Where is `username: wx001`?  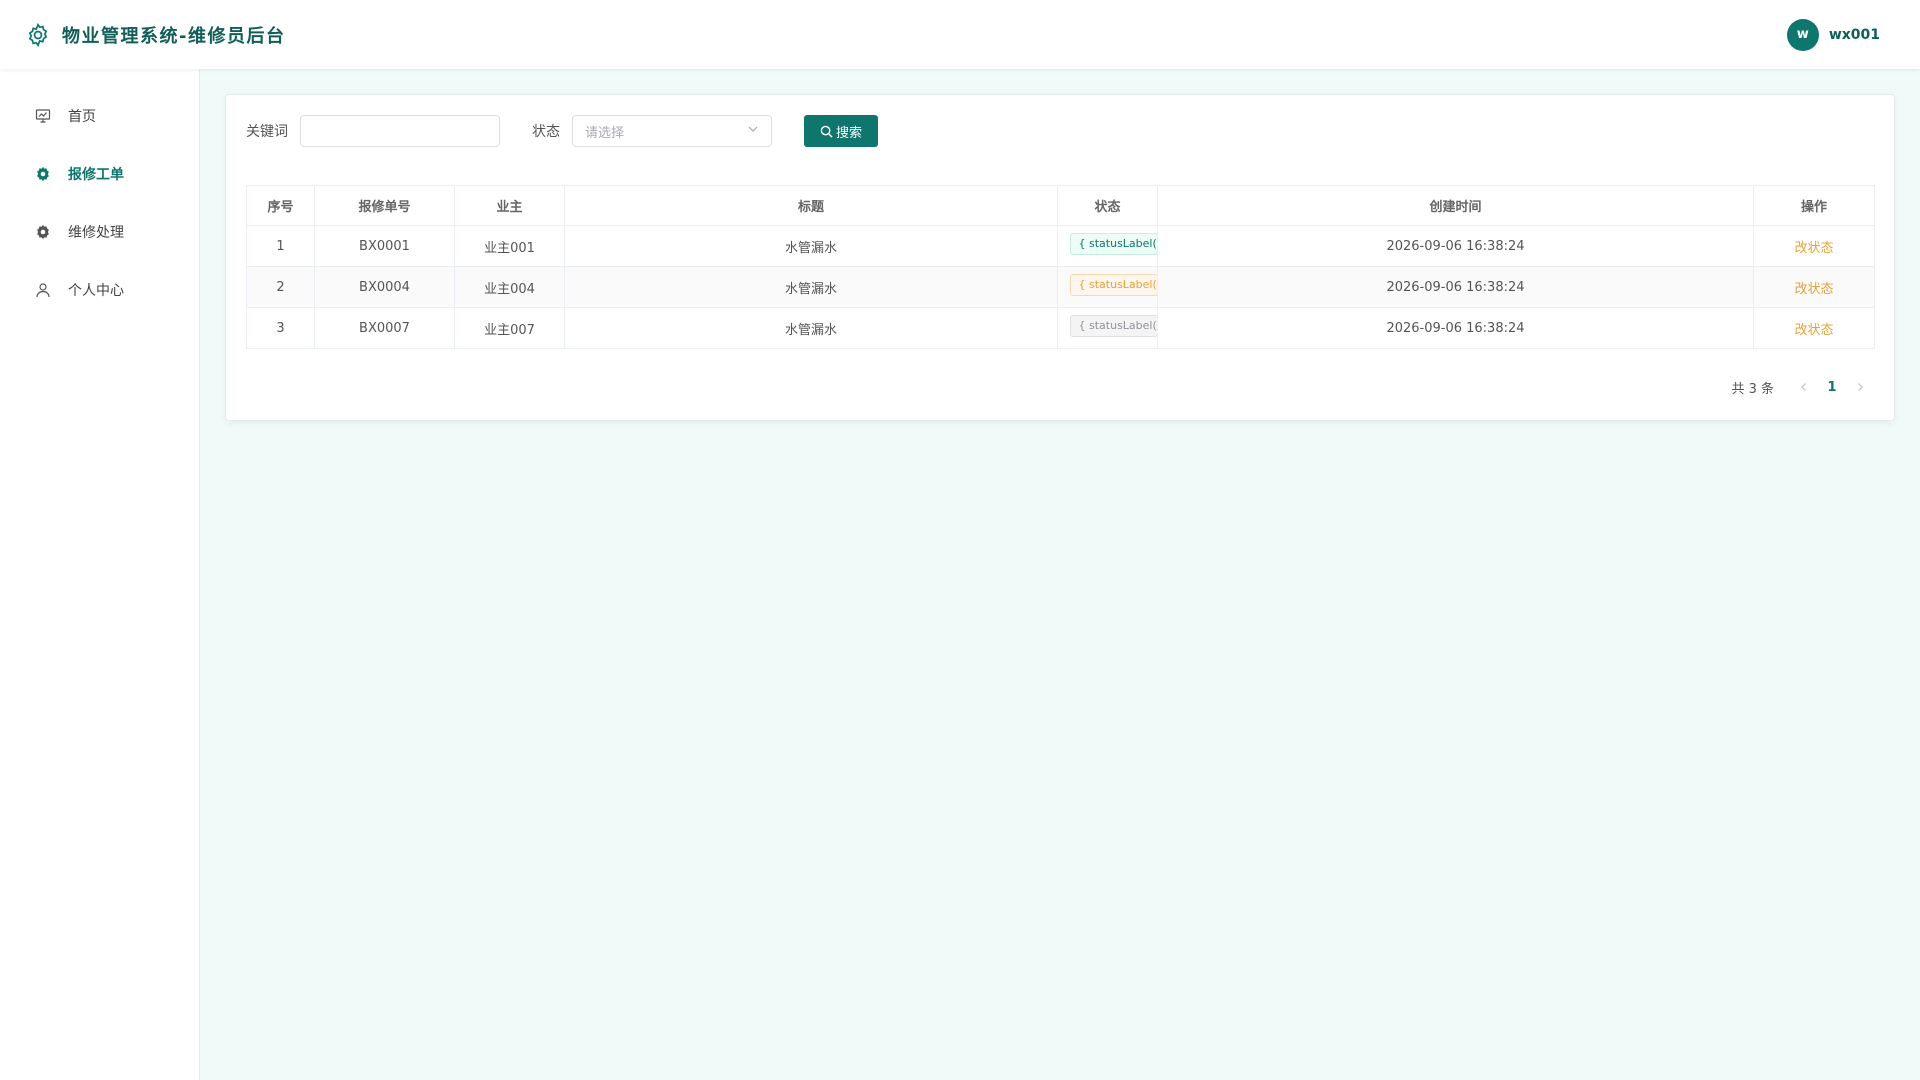
username: wx001 is located at coordinates (1854, 35).